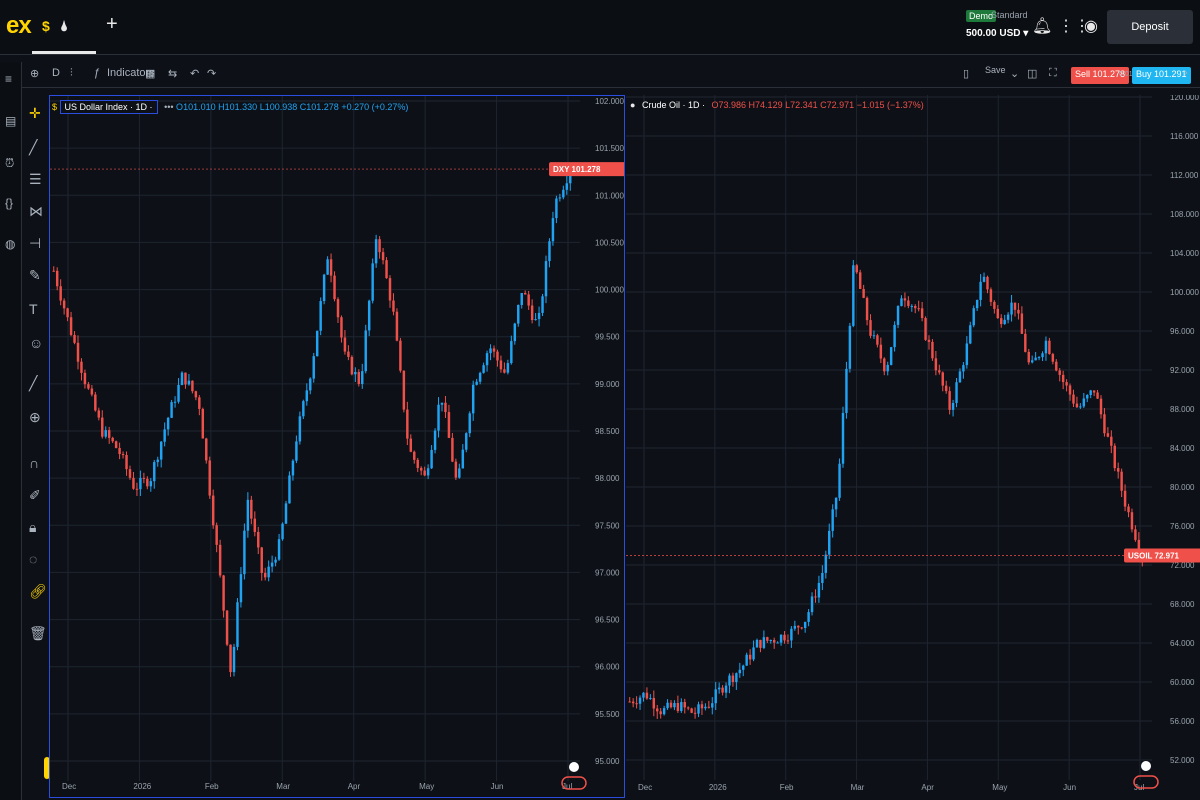 This screenshot has height=800, width=1200. I want to click on trend-line-icon: ╱, so click(33, 147).